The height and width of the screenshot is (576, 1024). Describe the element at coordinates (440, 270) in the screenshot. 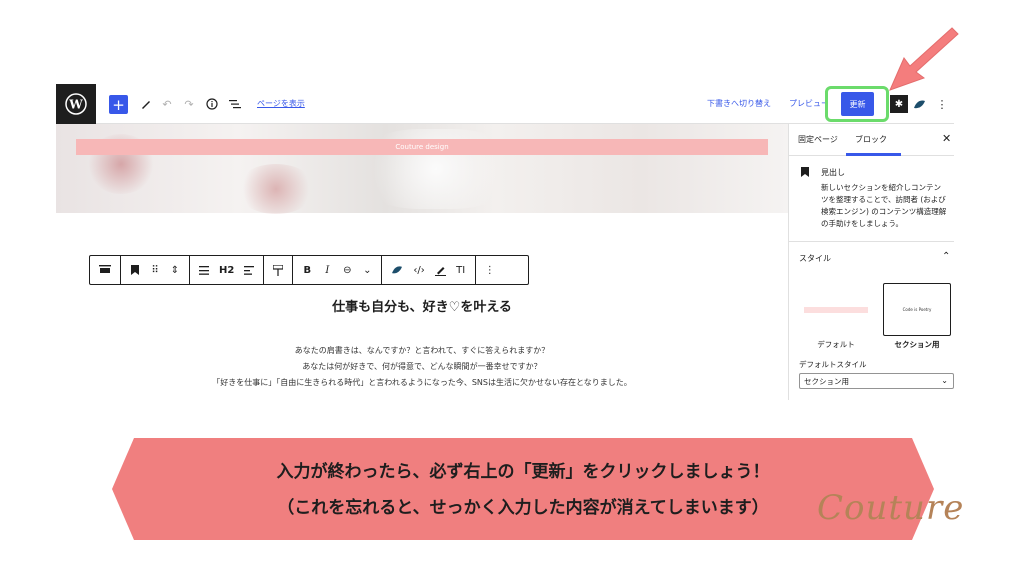

I see `highlighter-icon` at that location.